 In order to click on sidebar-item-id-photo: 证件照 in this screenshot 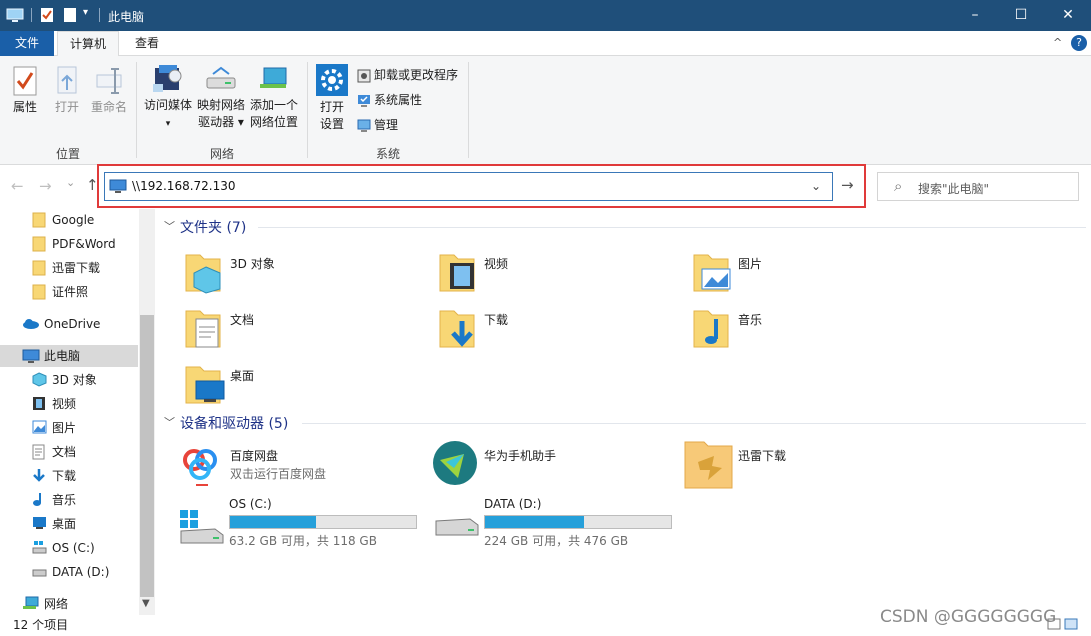, I will do `click(69, 292)`.